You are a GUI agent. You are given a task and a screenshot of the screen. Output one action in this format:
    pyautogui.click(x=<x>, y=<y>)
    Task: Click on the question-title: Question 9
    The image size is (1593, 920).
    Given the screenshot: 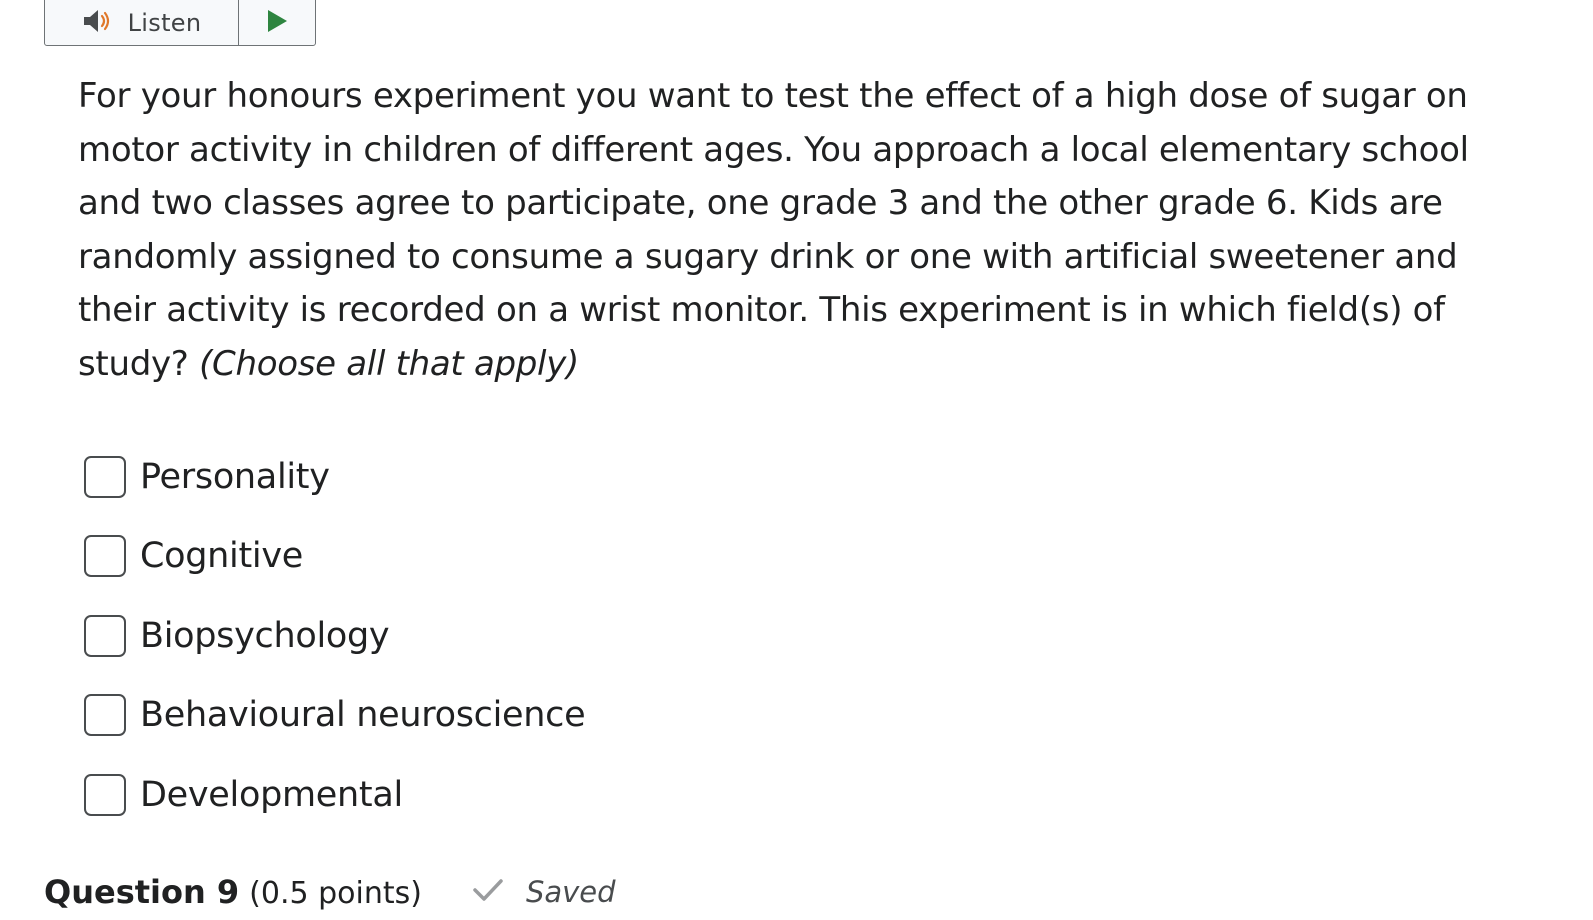 What is the action you would take?
    pyautogui.click(x=142, y=892)
    